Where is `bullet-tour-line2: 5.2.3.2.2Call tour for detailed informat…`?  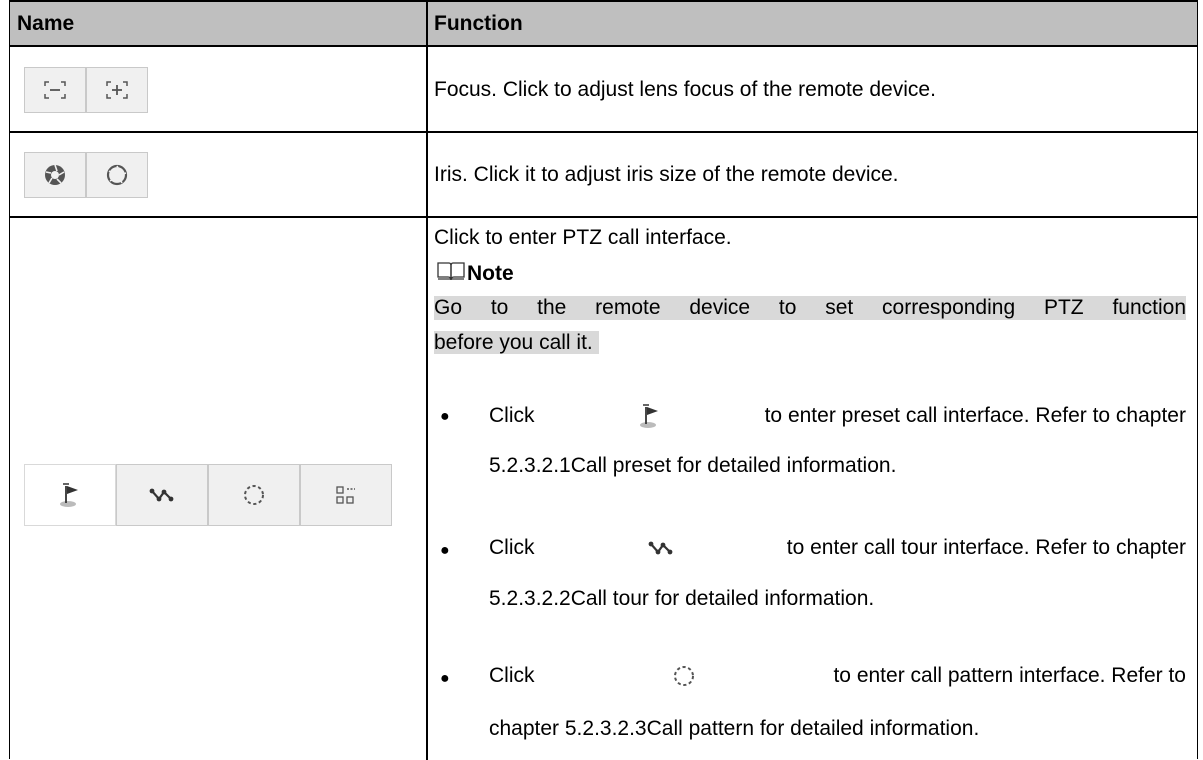
bullet-tour-line2: 5.2.3.2.2Call tour for detailed informat… is located at coordinates (682, 598).